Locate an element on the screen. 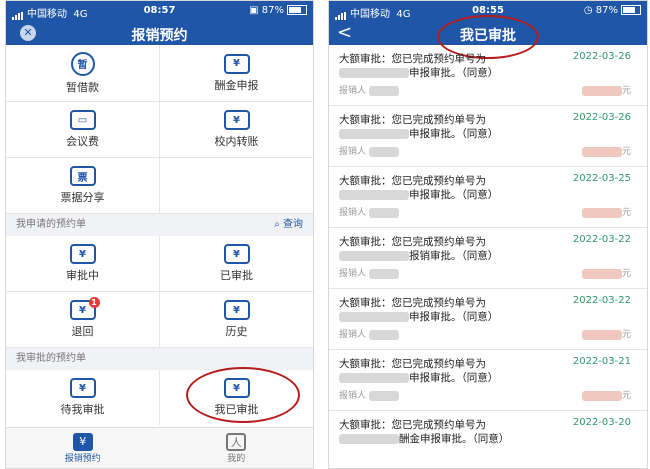  page-title: 报销预约 is located at coordinates (159, 36).